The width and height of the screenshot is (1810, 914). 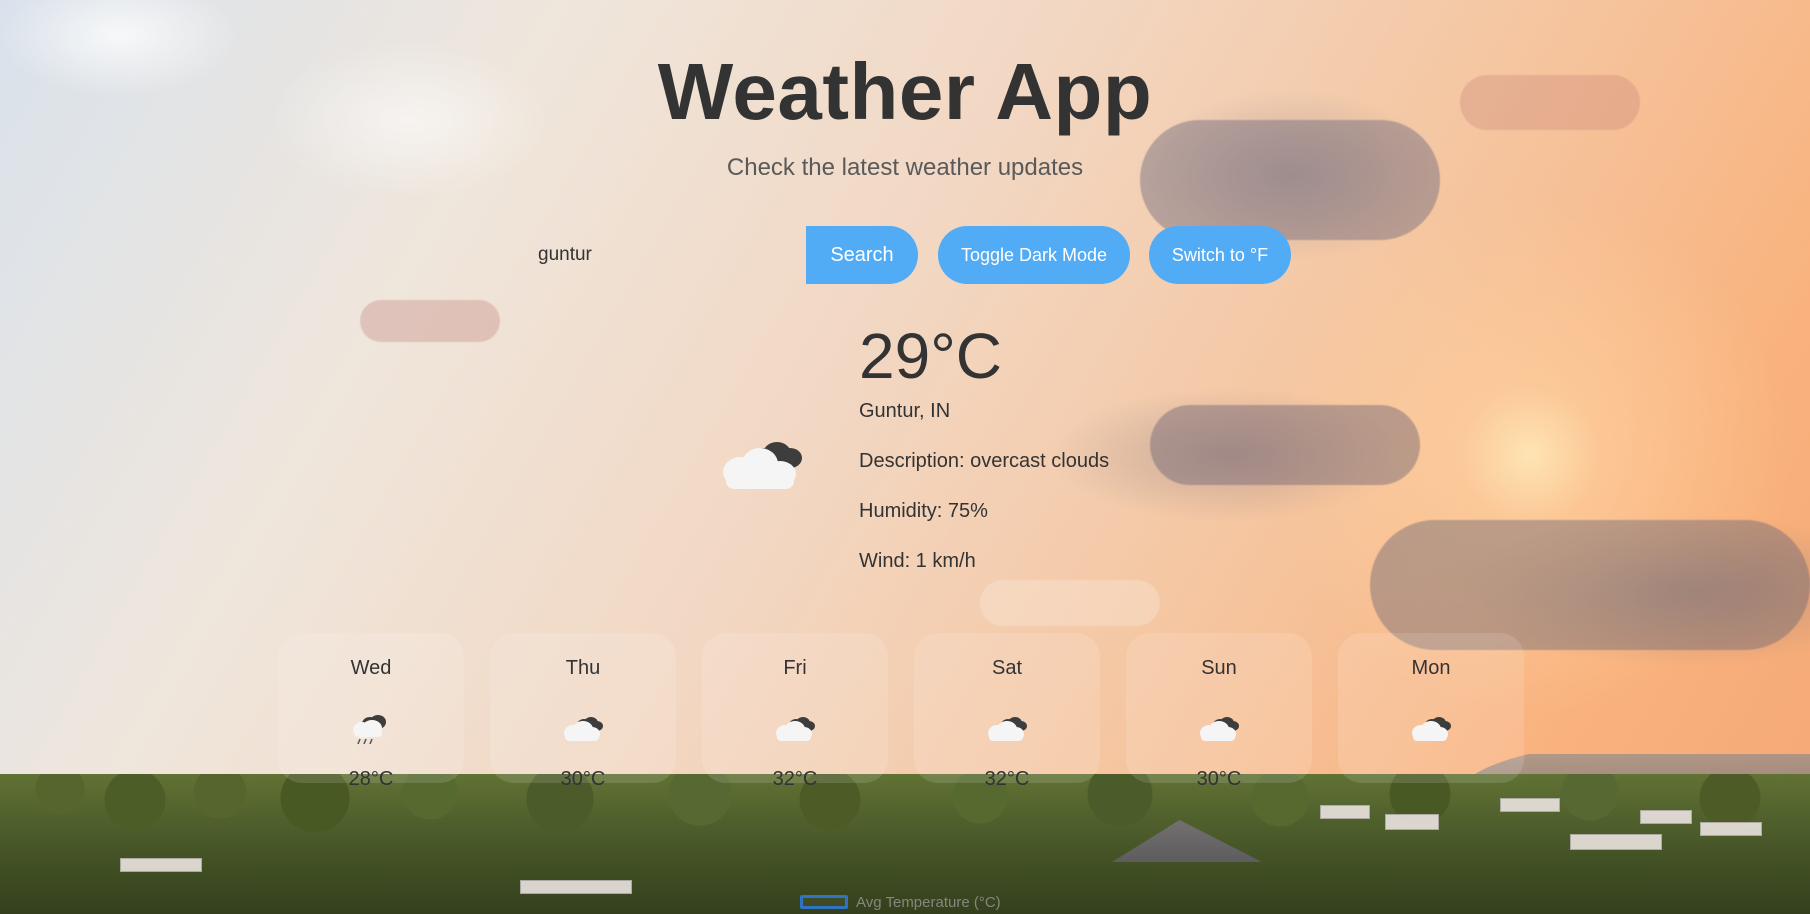 I want to click on page-subtitle: Check the latest weather updates, so click(x=905, y=167).